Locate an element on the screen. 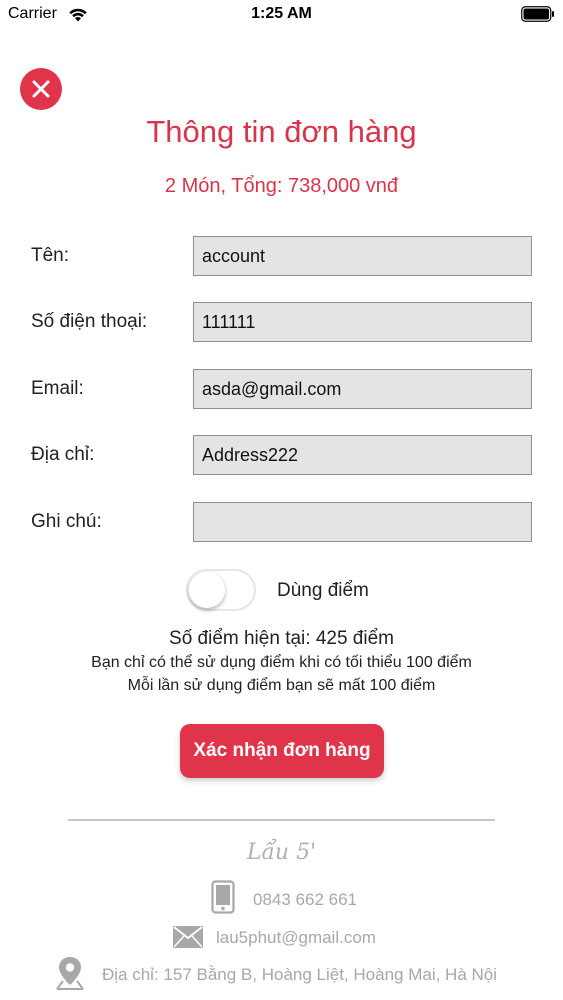 Image resolution: width=563 pixels, height=1000 pixels. close-icon is located at coordinates (41, 89).